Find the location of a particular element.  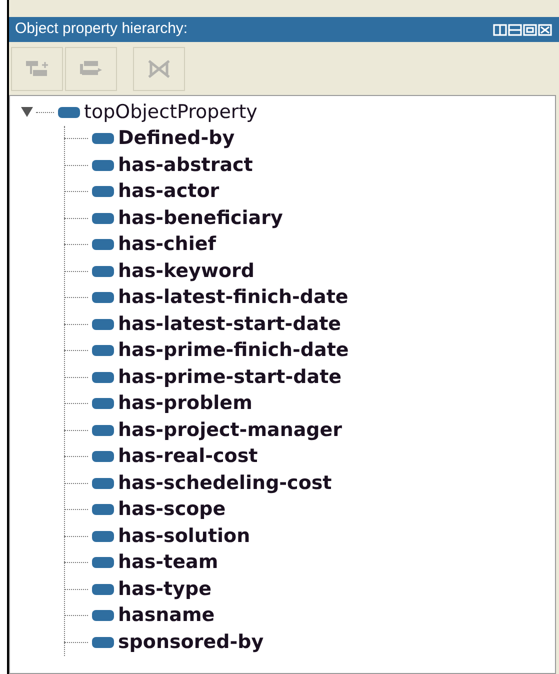

property-label: has-schedeling-cost is located at coordinates (225, 483).